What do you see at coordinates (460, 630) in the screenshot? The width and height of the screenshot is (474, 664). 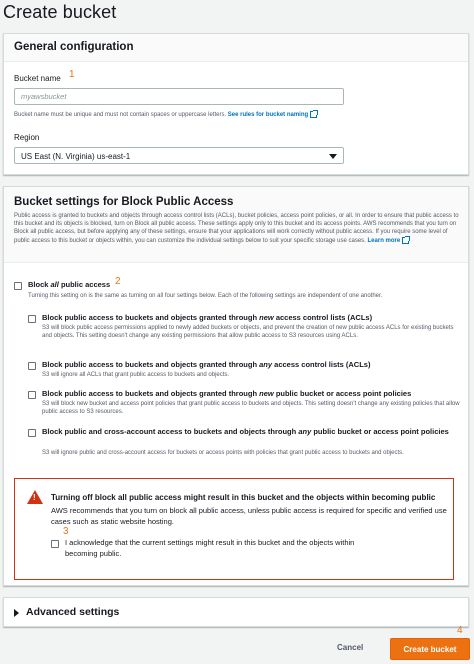 I see `step-marker-4: 4` at bounding box center [460, 630].